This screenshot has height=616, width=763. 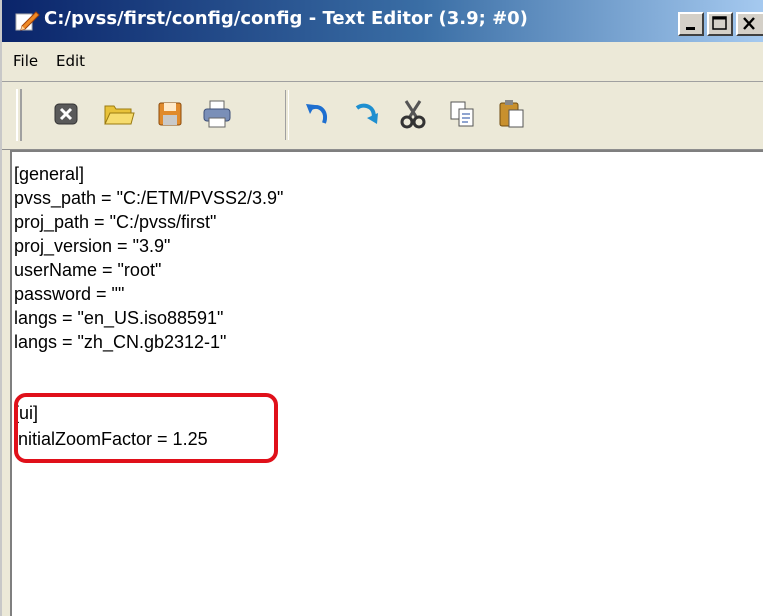 I want to click on editor-line-3: proj_path = "C:/pvss/first", so click(x=115, y=222).